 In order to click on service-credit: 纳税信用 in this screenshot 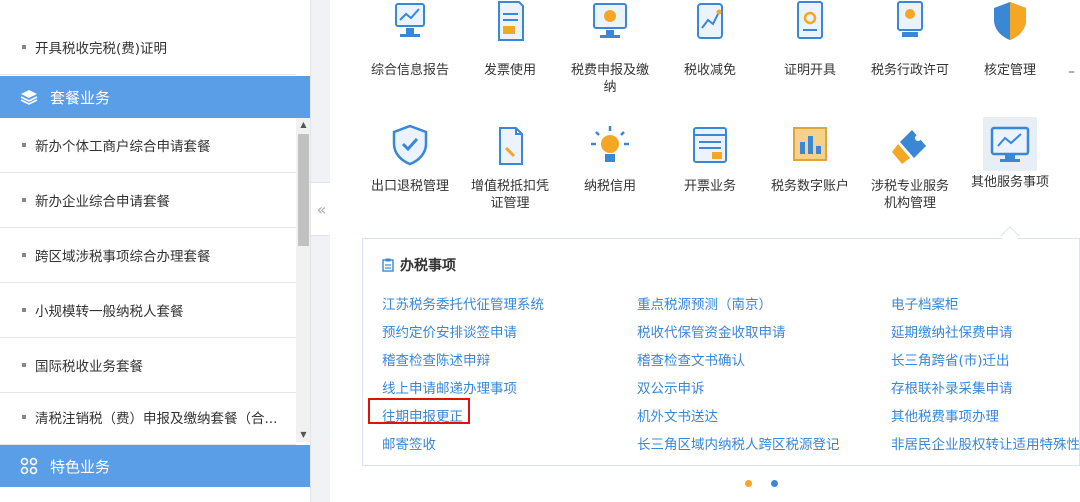, I will do `click(610, 159)`.